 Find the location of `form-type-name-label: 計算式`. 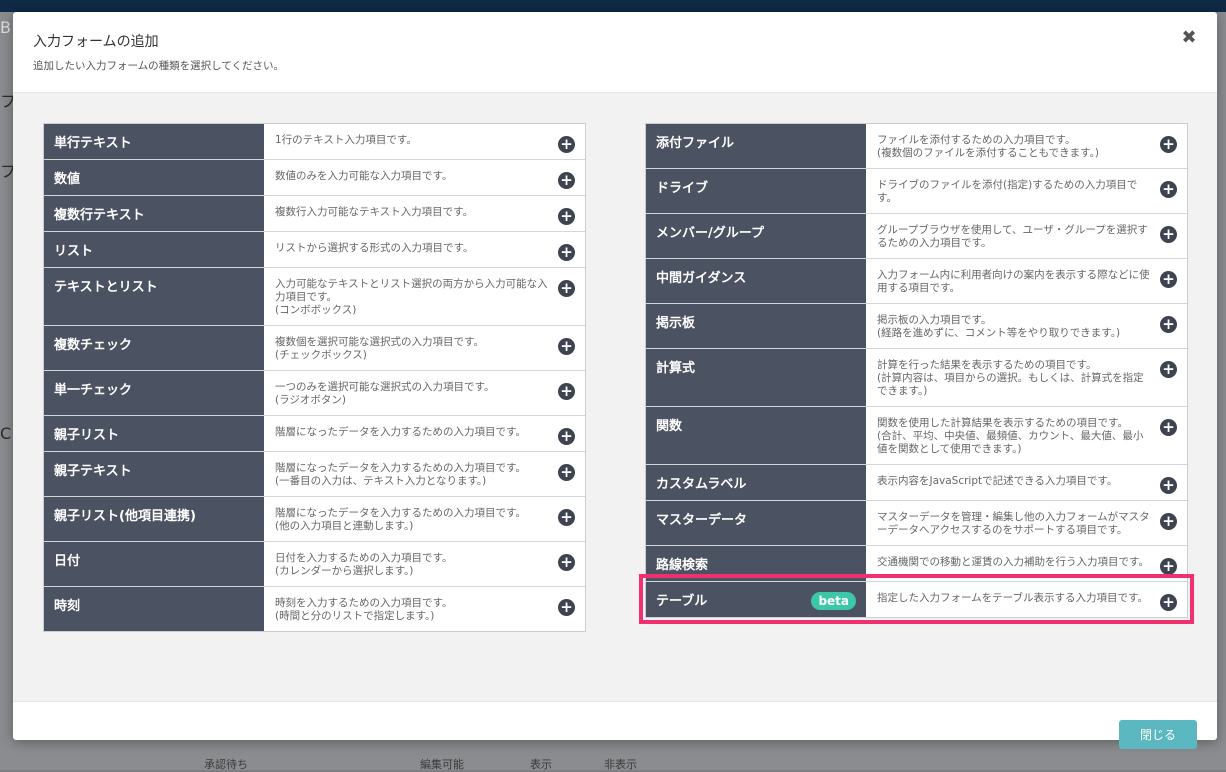

form-type-name-label: 計算式 is located at coordinates (676, 368).